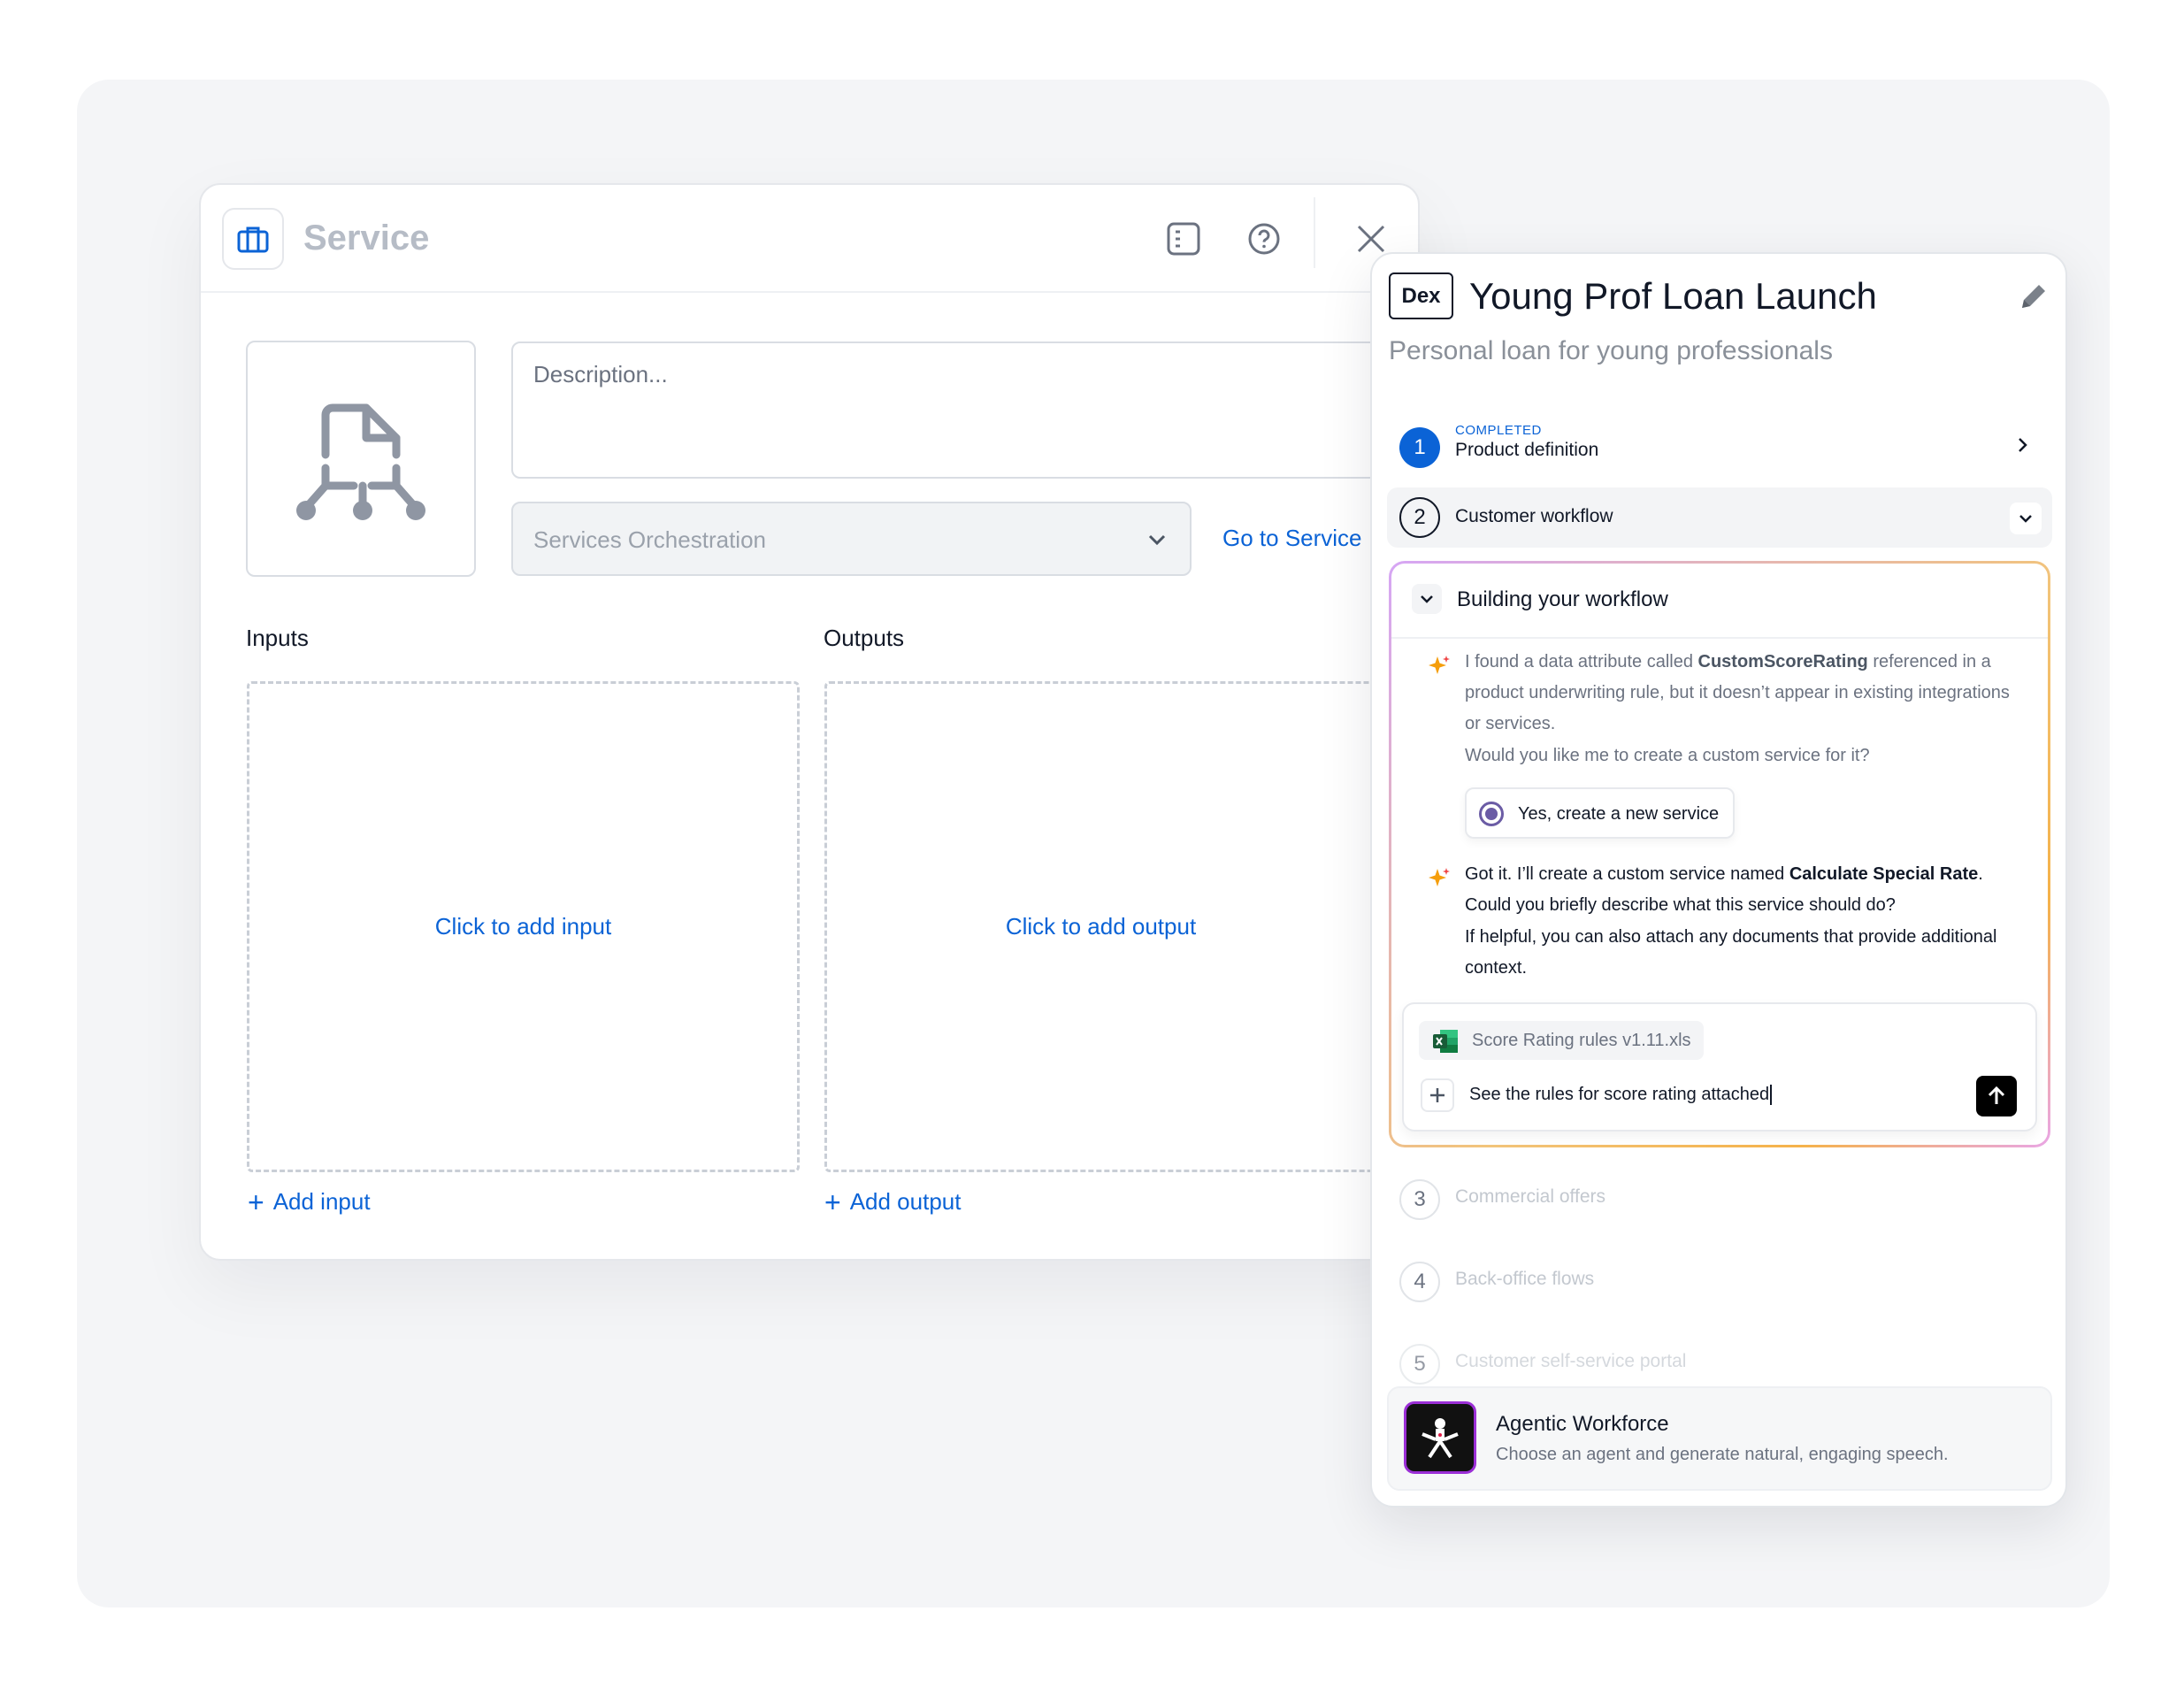 The image size is (2184, 1688). What do you see at coordinates (1719, 1286) in the screenshot?
I see `step-back-office-flows: 4 Back-office flows` at bounding box center [1719, 1286].